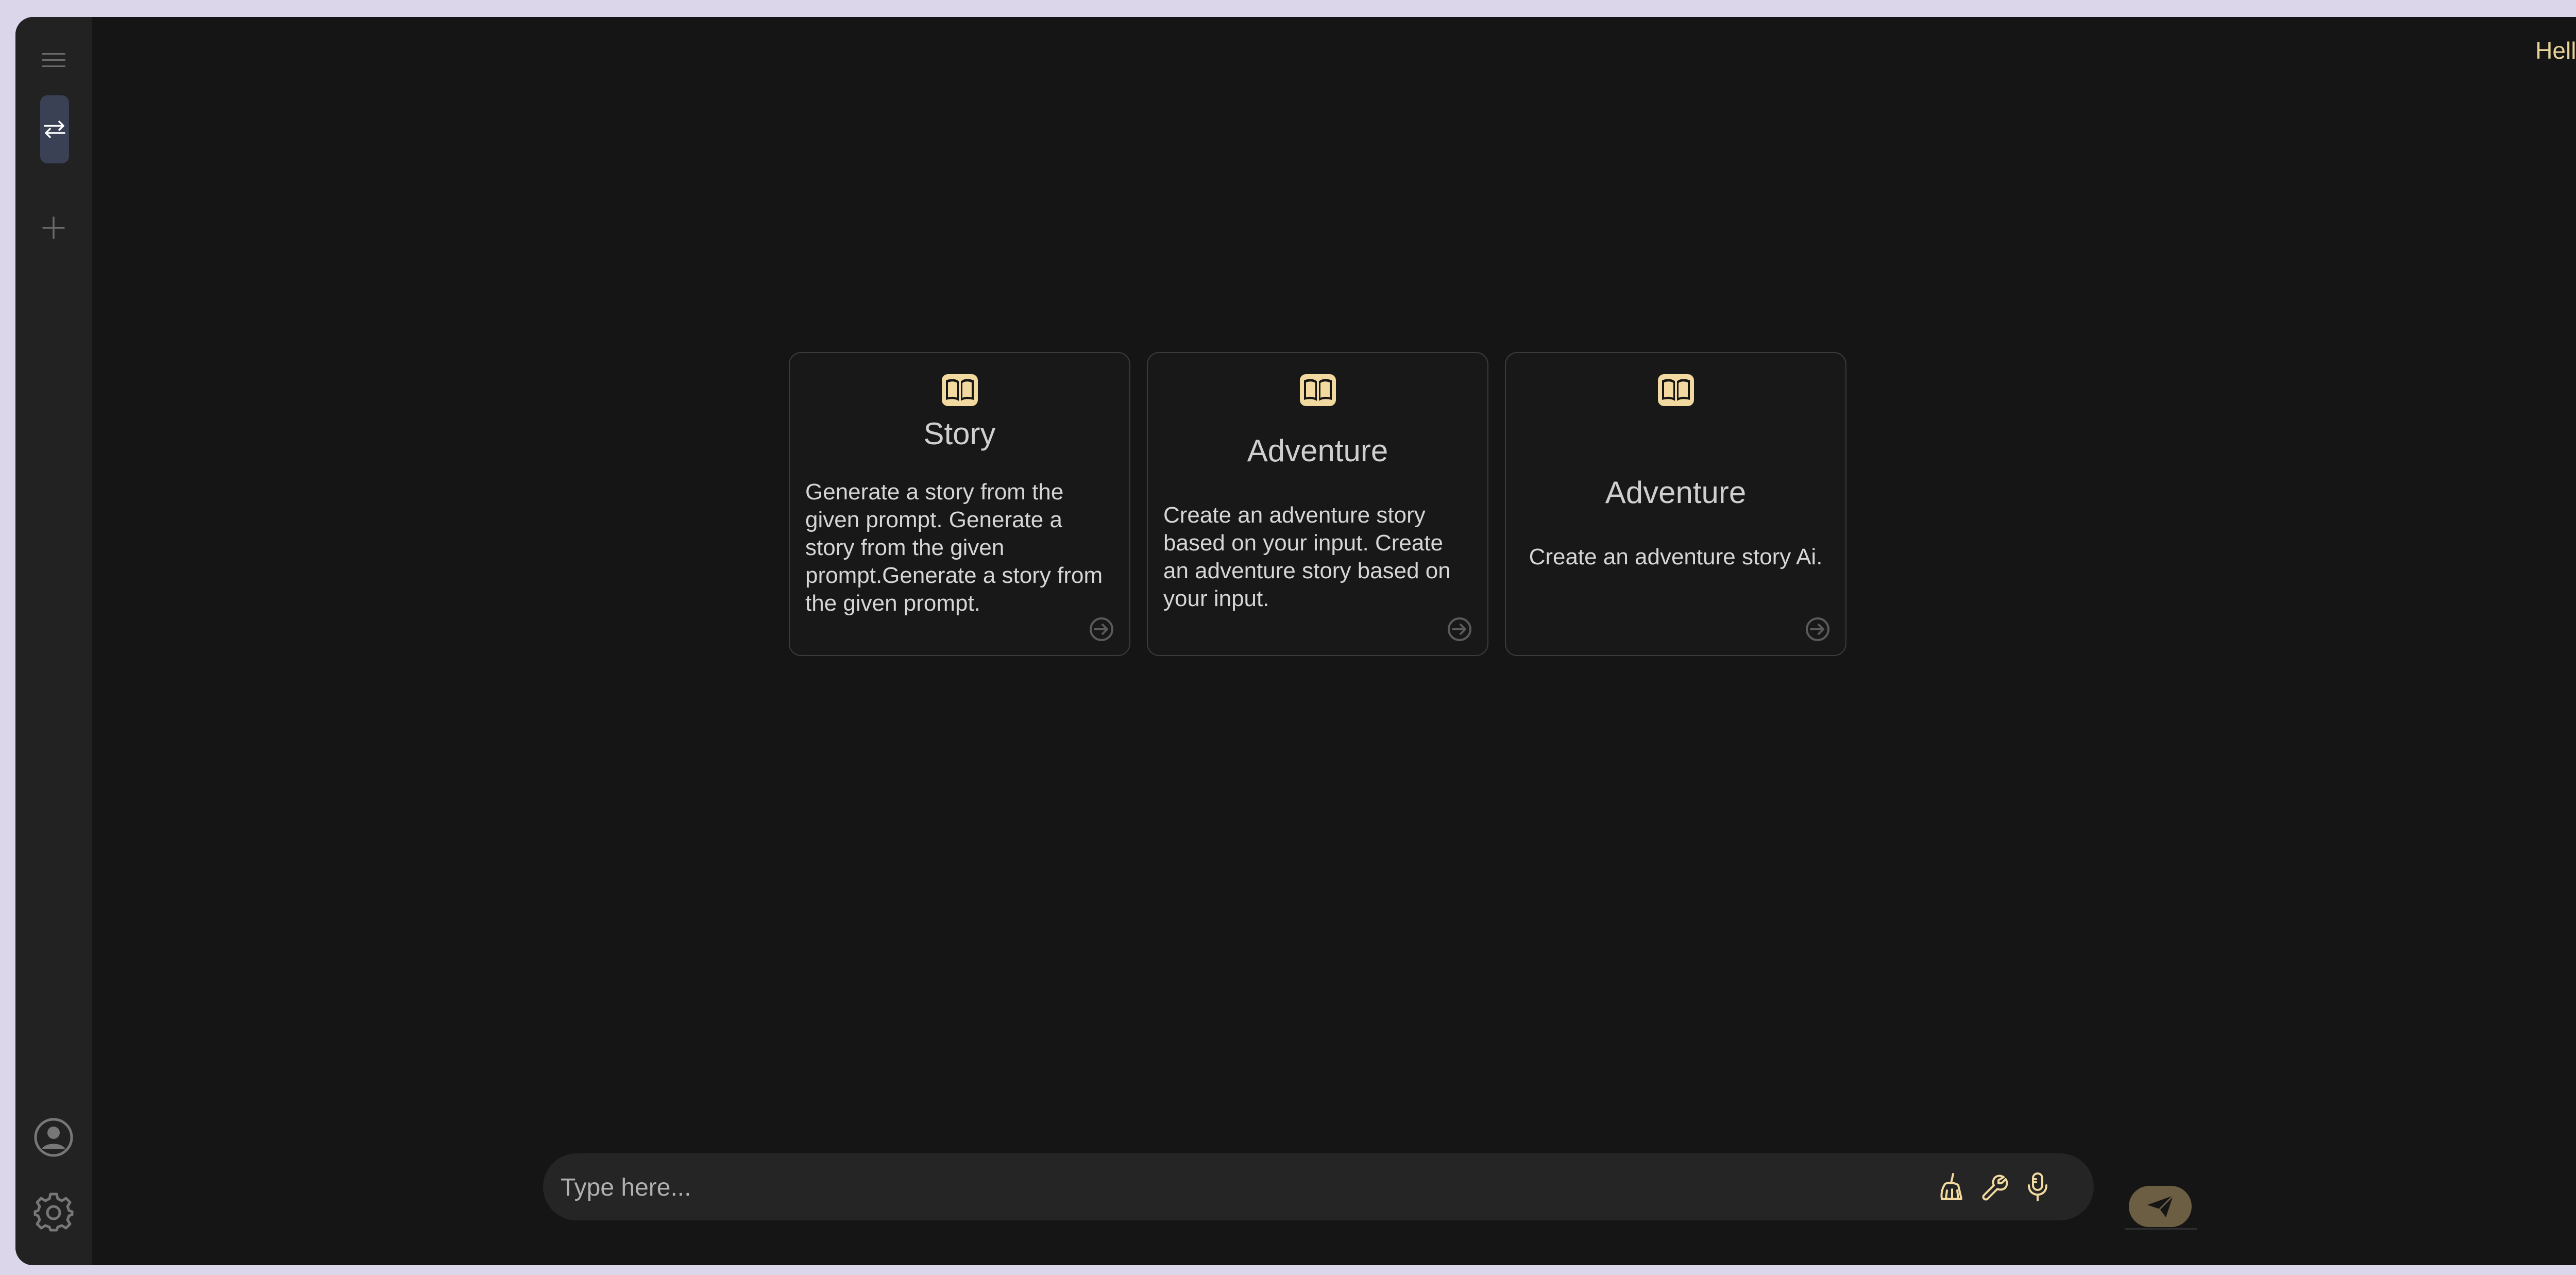 This screenshot has height=1275, width=2576. I want to click on hamburger-menu-icon, so click(53, 60).